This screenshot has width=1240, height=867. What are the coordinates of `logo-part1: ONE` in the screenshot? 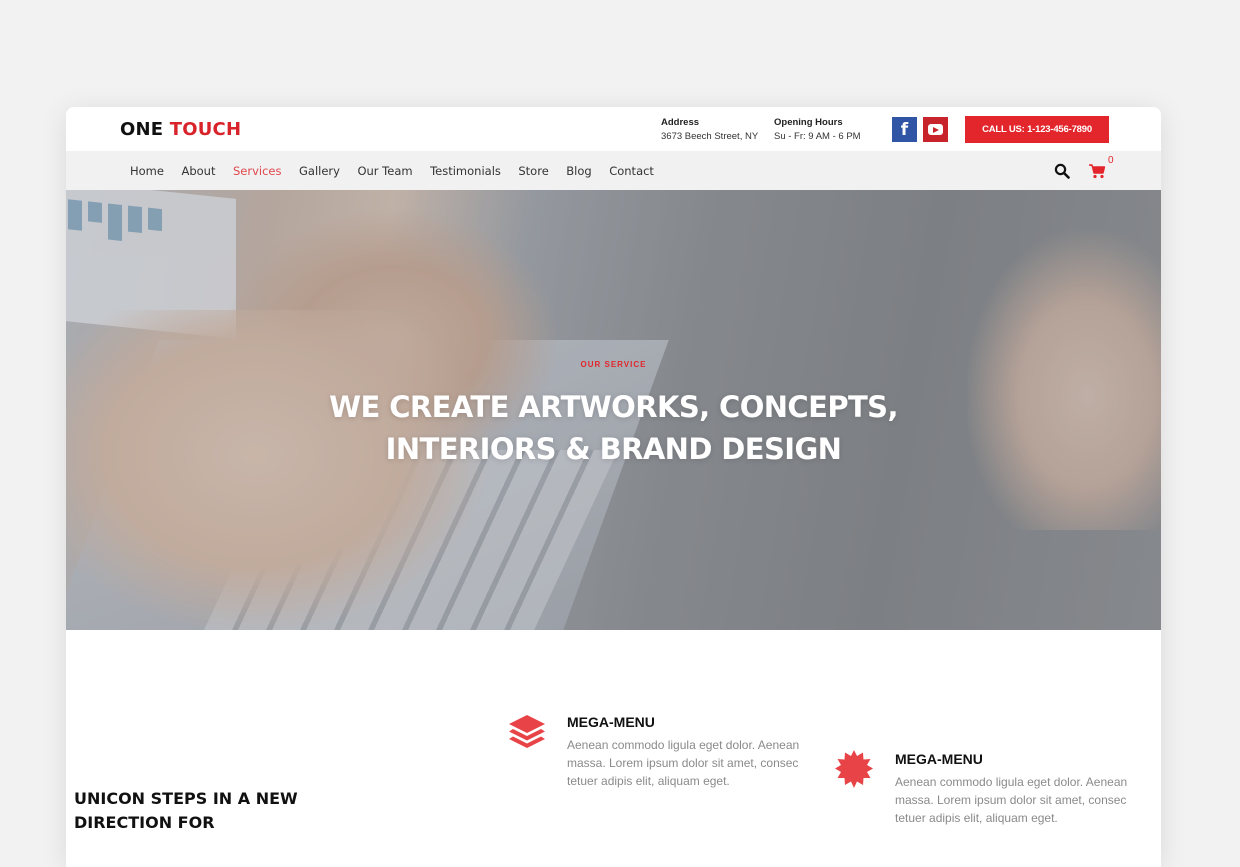 It's located at (142, 129).